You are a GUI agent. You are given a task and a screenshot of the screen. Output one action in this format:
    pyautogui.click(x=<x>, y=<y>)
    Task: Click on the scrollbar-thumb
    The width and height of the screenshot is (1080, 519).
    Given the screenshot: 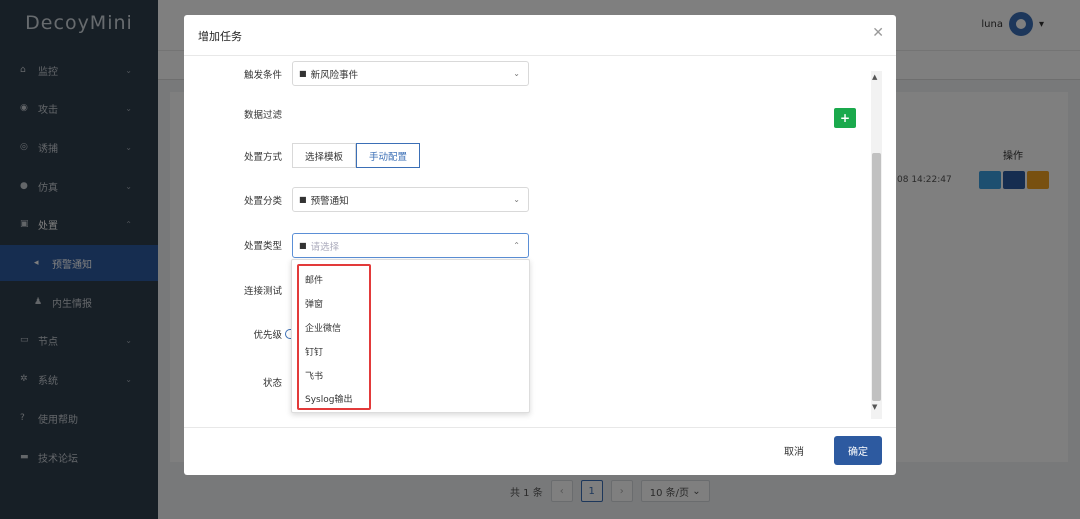 What is the action you would take?
    pyautogui.click(x=876, y=277)
    